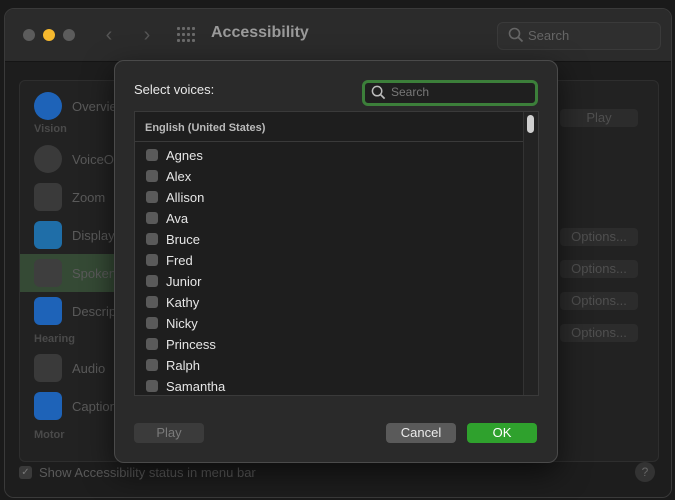 The width and height of the screenshot is (675, 500). What do you see at coordinates (147, 35) in the screenshot?
I see `forward-icon: ›` at bounding box center [147, 35].